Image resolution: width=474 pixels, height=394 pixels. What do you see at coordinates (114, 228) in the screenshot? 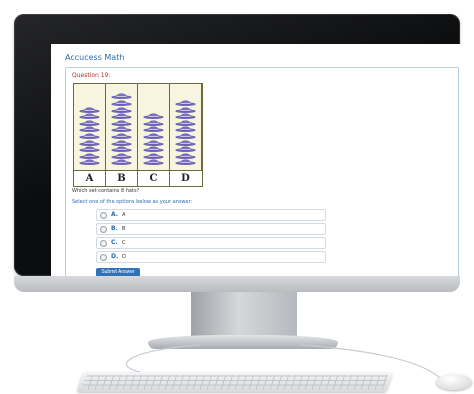
I see `option-letter: B.` at bounding box center [114, 228].